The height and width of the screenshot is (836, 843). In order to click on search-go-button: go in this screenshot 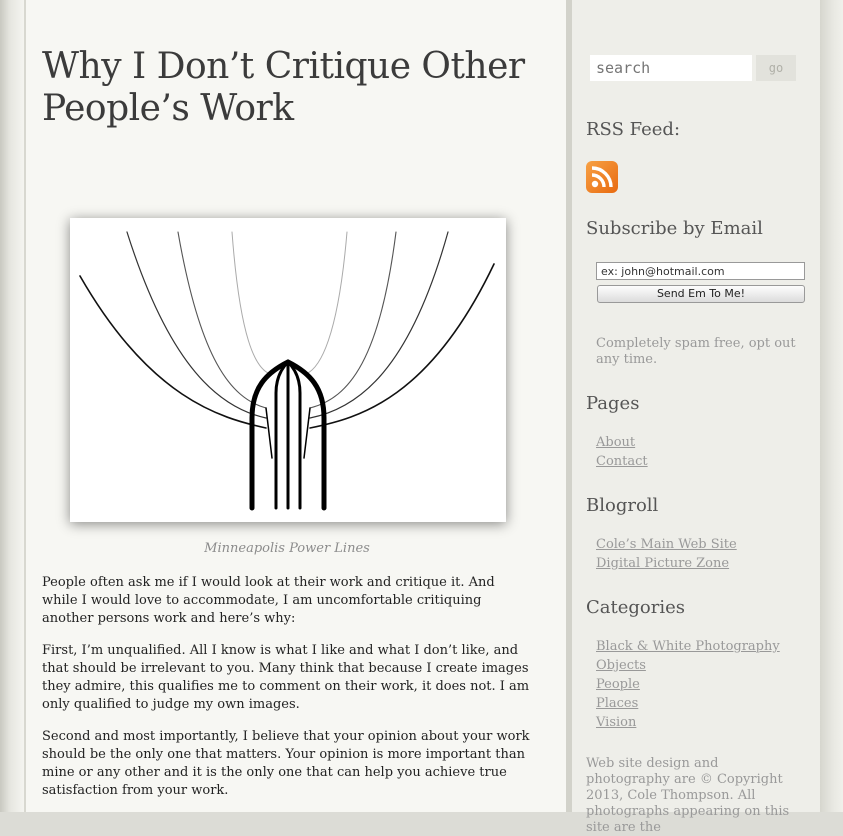, I will do `click(776, 68)`.